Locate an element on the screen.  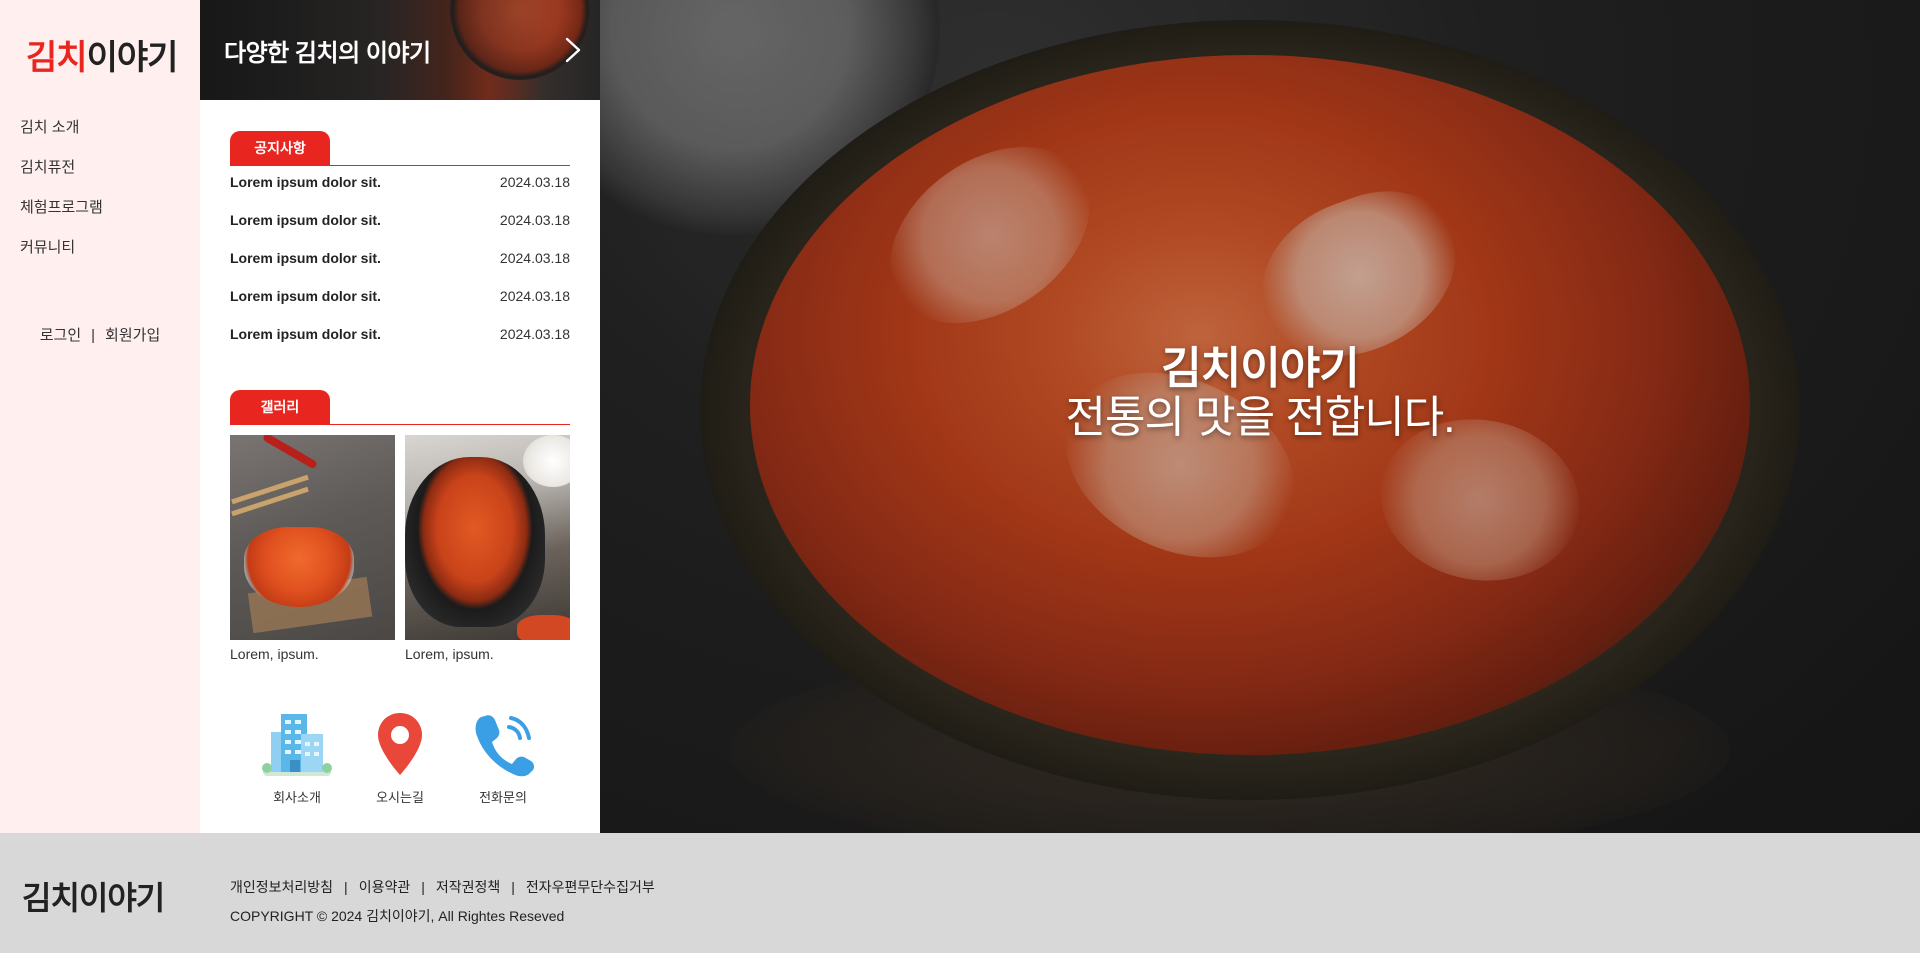
hero-text: 김치이야기 전통의 맛을 전합니다. is located at coordinates (1260, 393).